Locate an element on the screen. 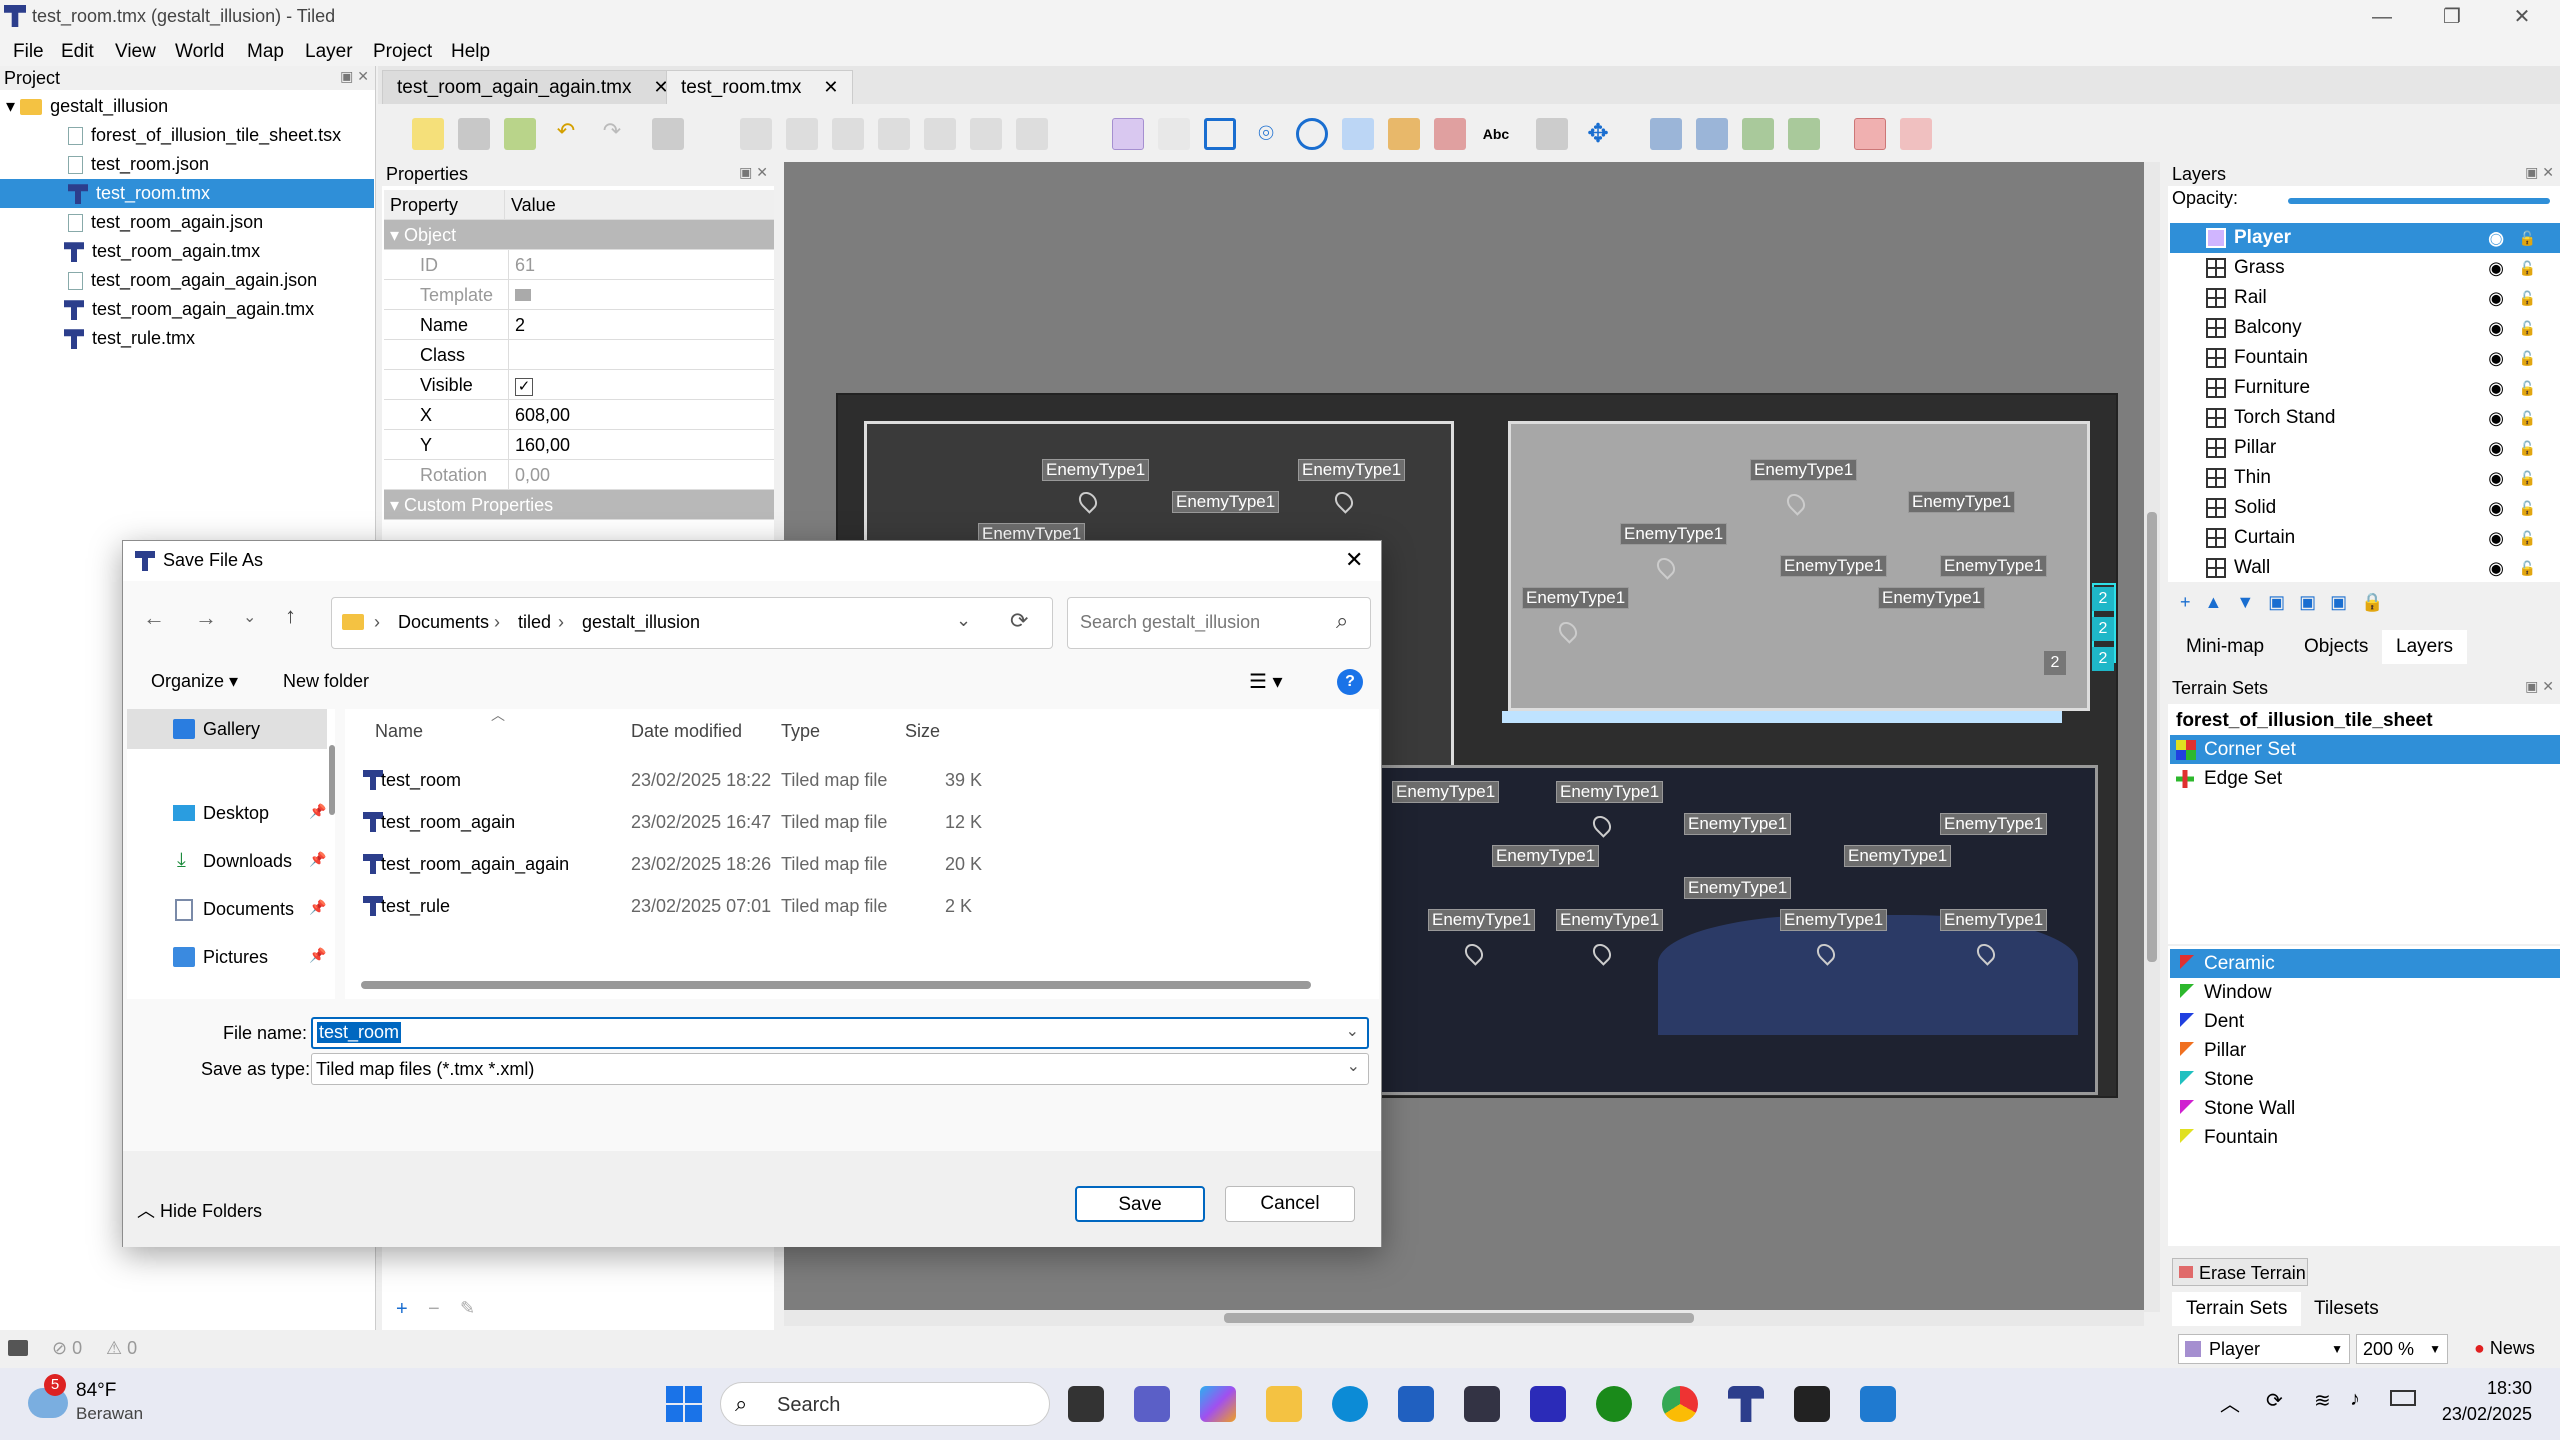  battery-icon is located at coordinates (2403, 1398).